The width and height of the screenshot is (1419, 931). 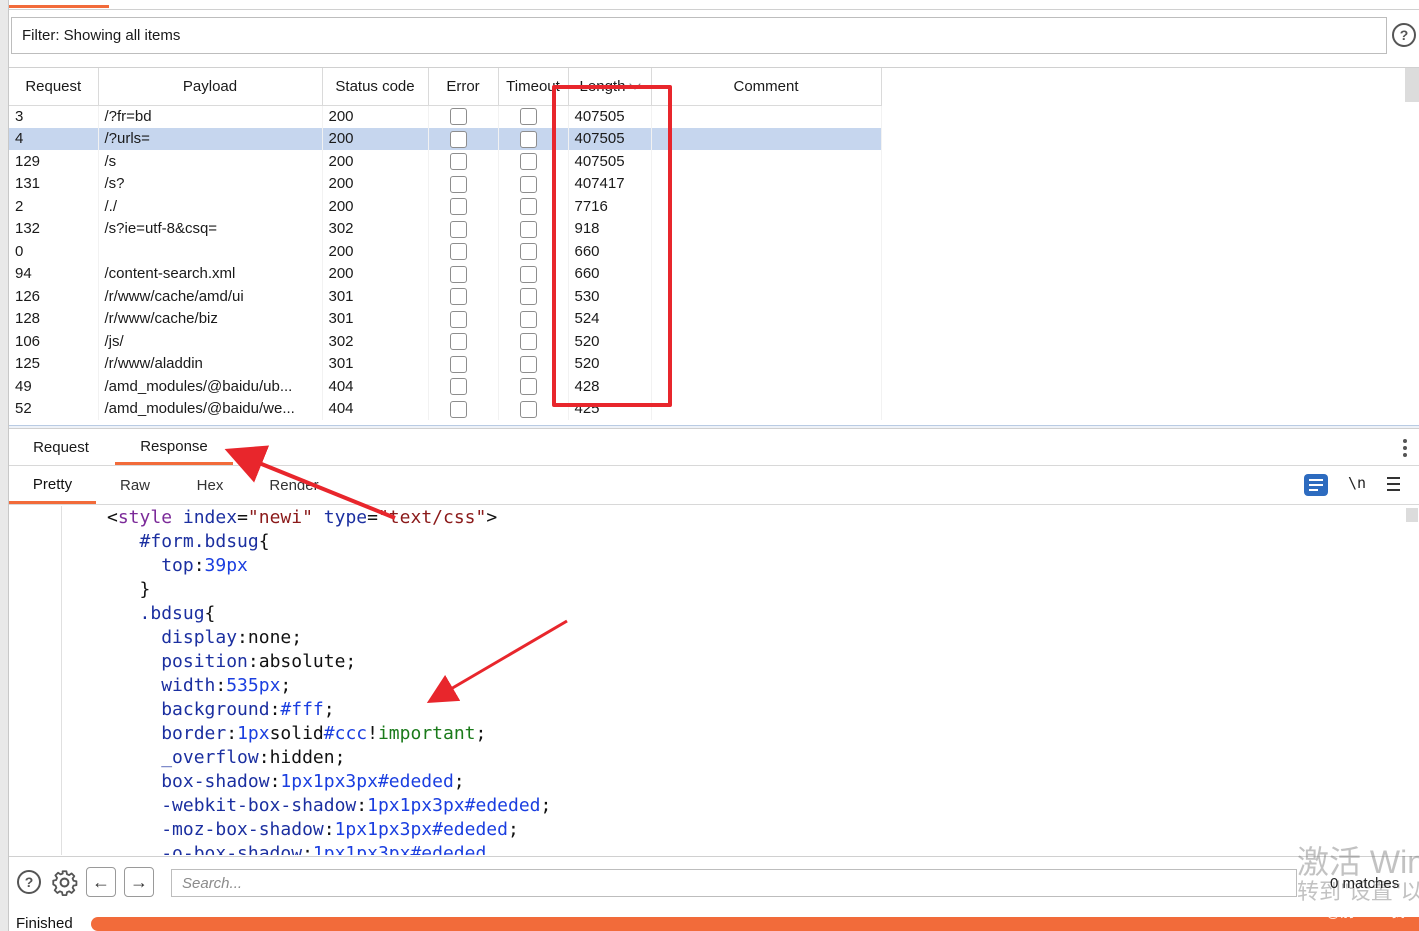 I want to click on csdn-credit: CSDN @别JUAN我, so click(x=1343, y=912).